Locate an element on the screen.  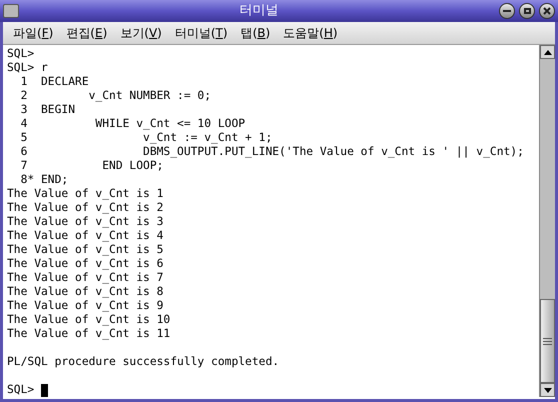
scroll-down-icon is located at coordinates (547, 390).